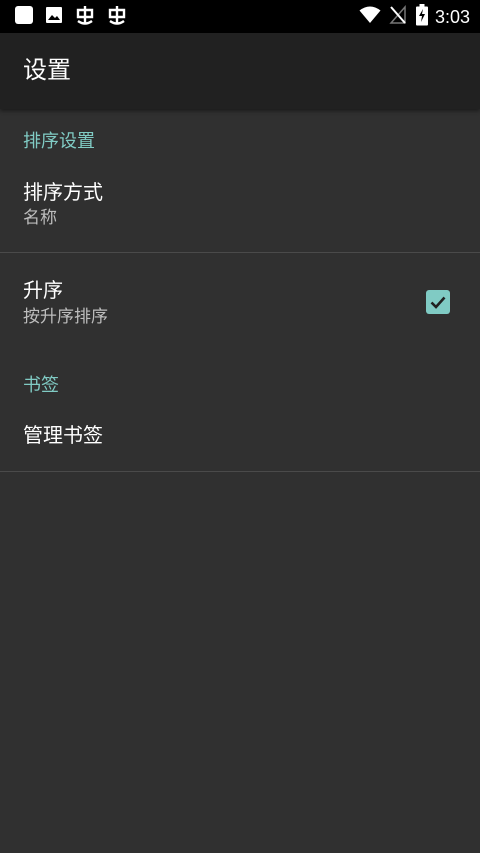  I want to click on status-time: 3:03, so click(452, 16).